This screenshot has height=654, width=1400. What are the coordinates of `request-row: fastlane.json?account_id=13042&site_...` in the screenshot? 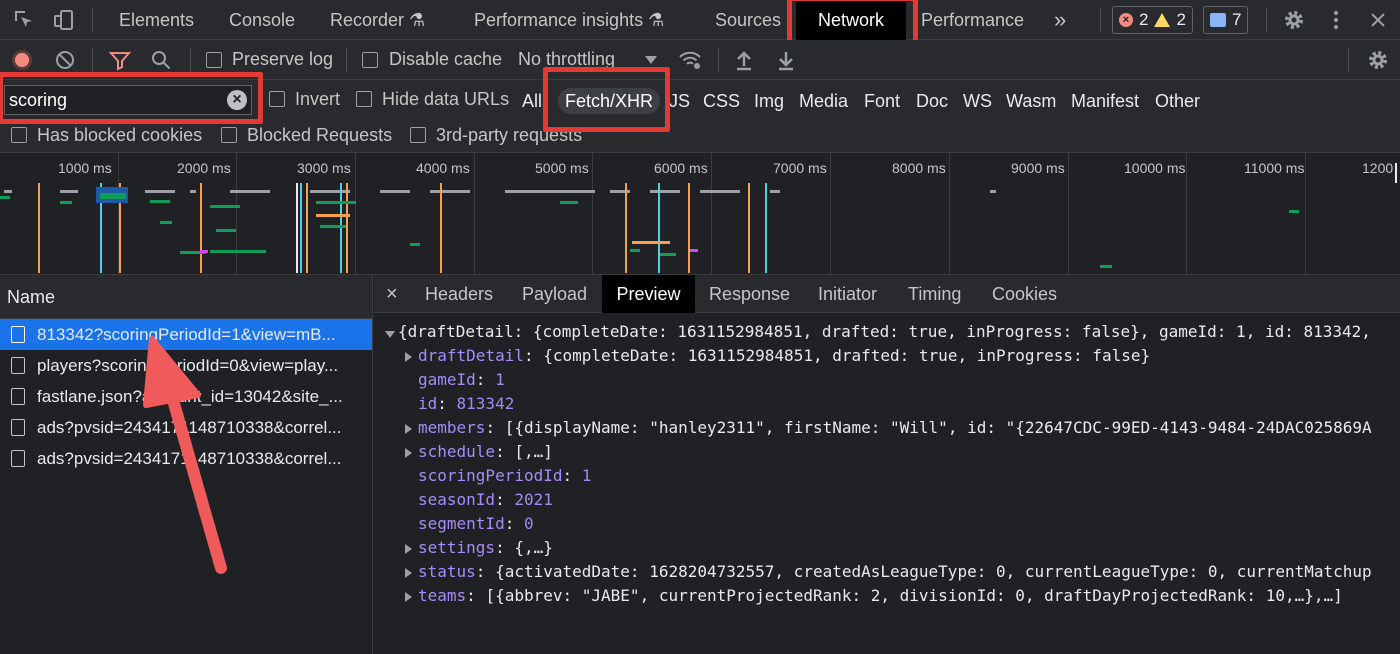 It's located at (186, 396).